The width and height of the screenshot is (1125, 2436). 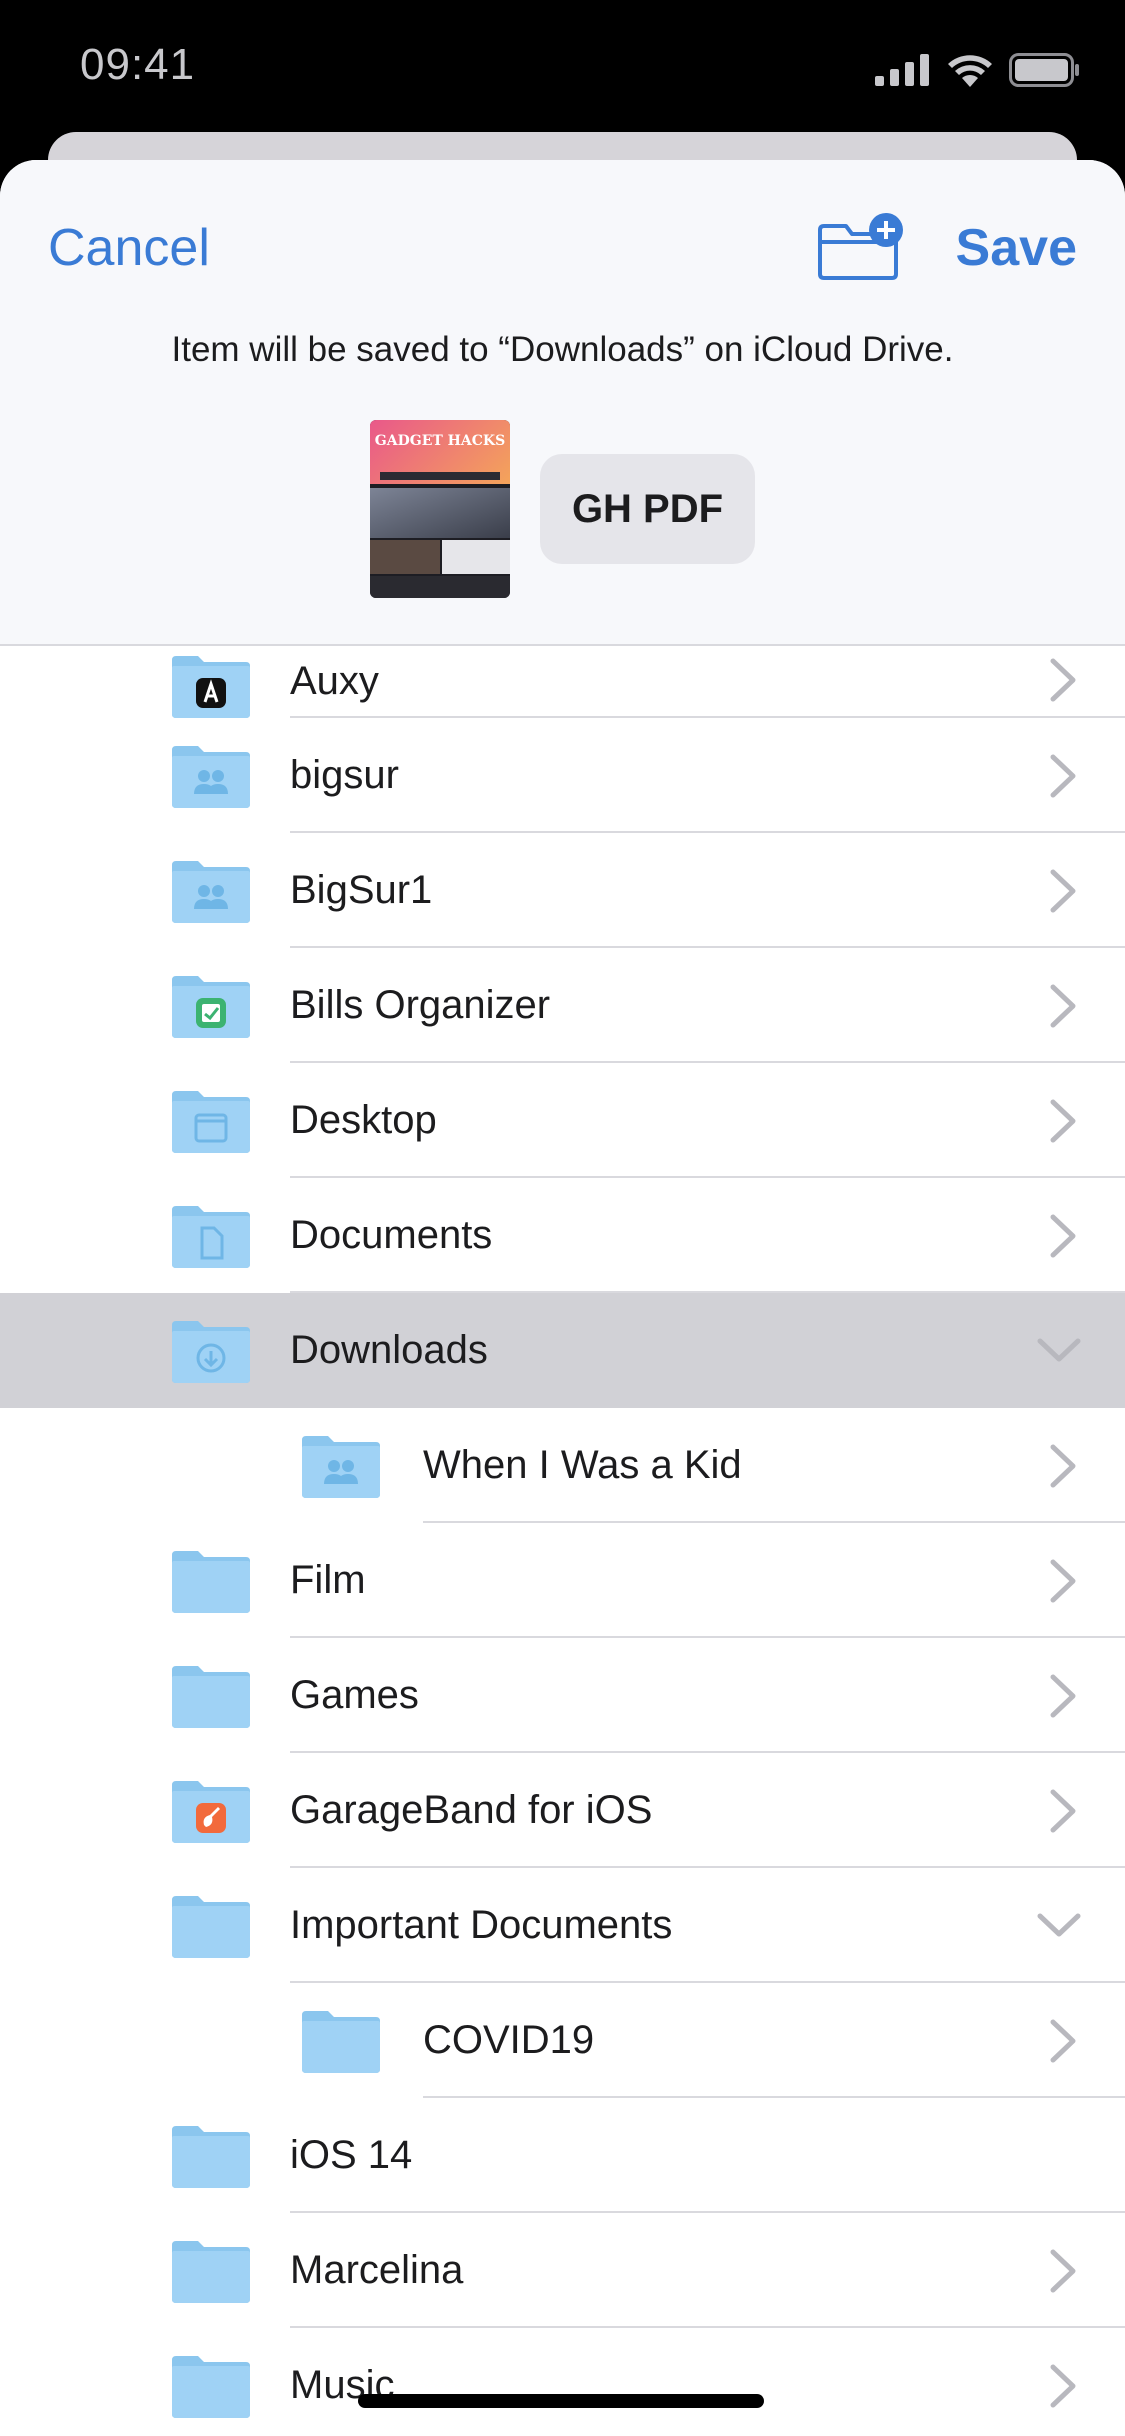 I want to click on cellular-signal-icon, so click(x=902, y=70).